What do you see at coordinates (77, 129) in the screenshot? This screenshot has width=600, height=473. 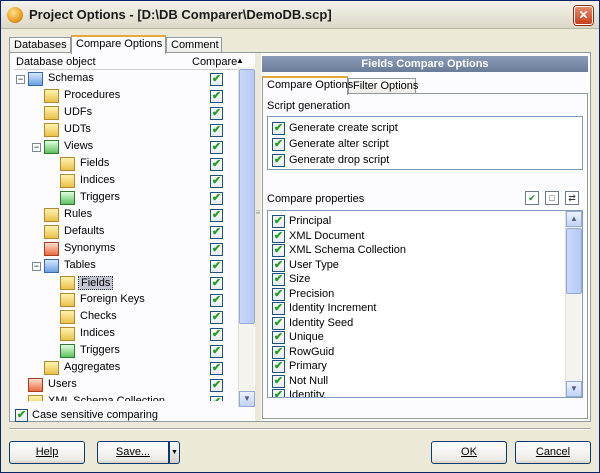 I see `tree-row-label: UDTs` at bounding box center [77, 129].